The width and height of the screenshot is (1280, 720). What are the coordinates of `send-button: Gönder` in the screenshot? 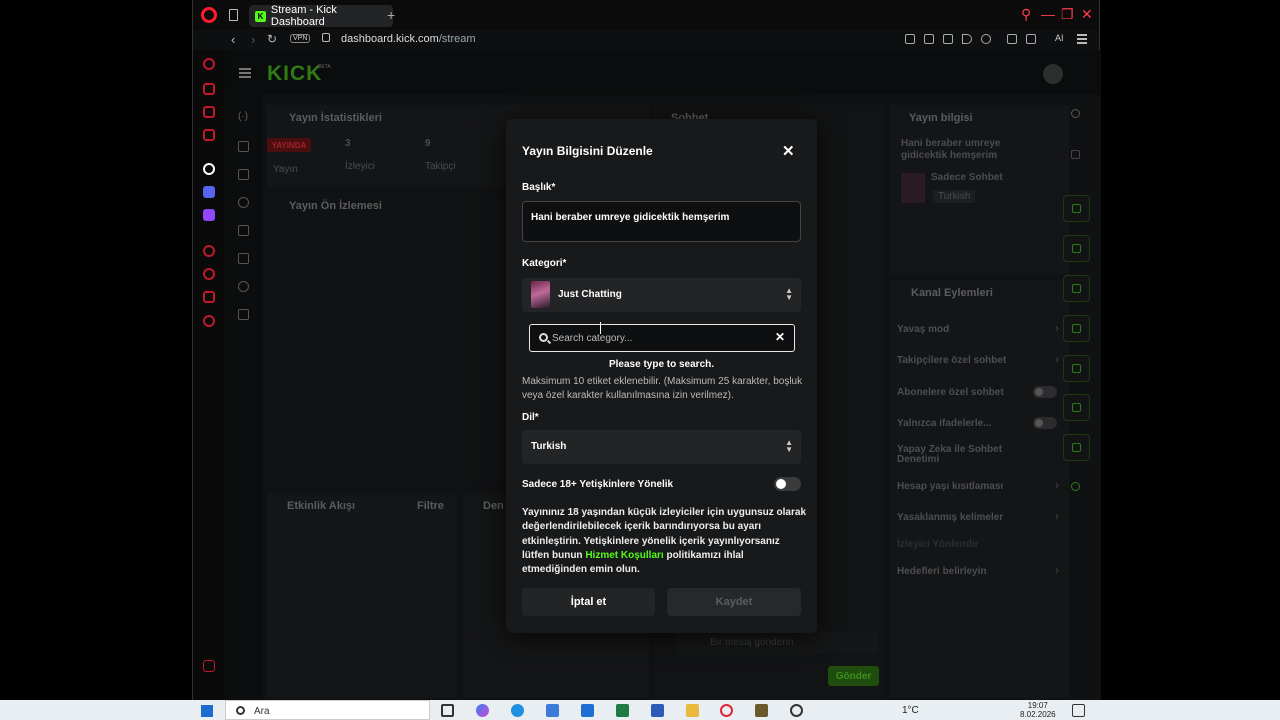 It's located at (853, 676).